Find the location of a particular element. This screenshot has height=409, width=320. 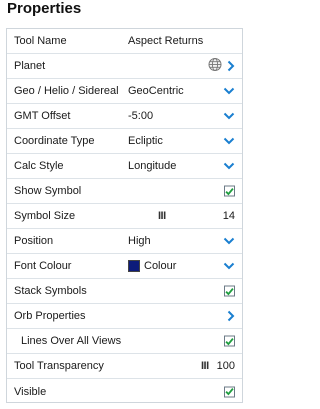

row-symbol-size: Symbol Size III 14 is located at coordinates (124, 216).